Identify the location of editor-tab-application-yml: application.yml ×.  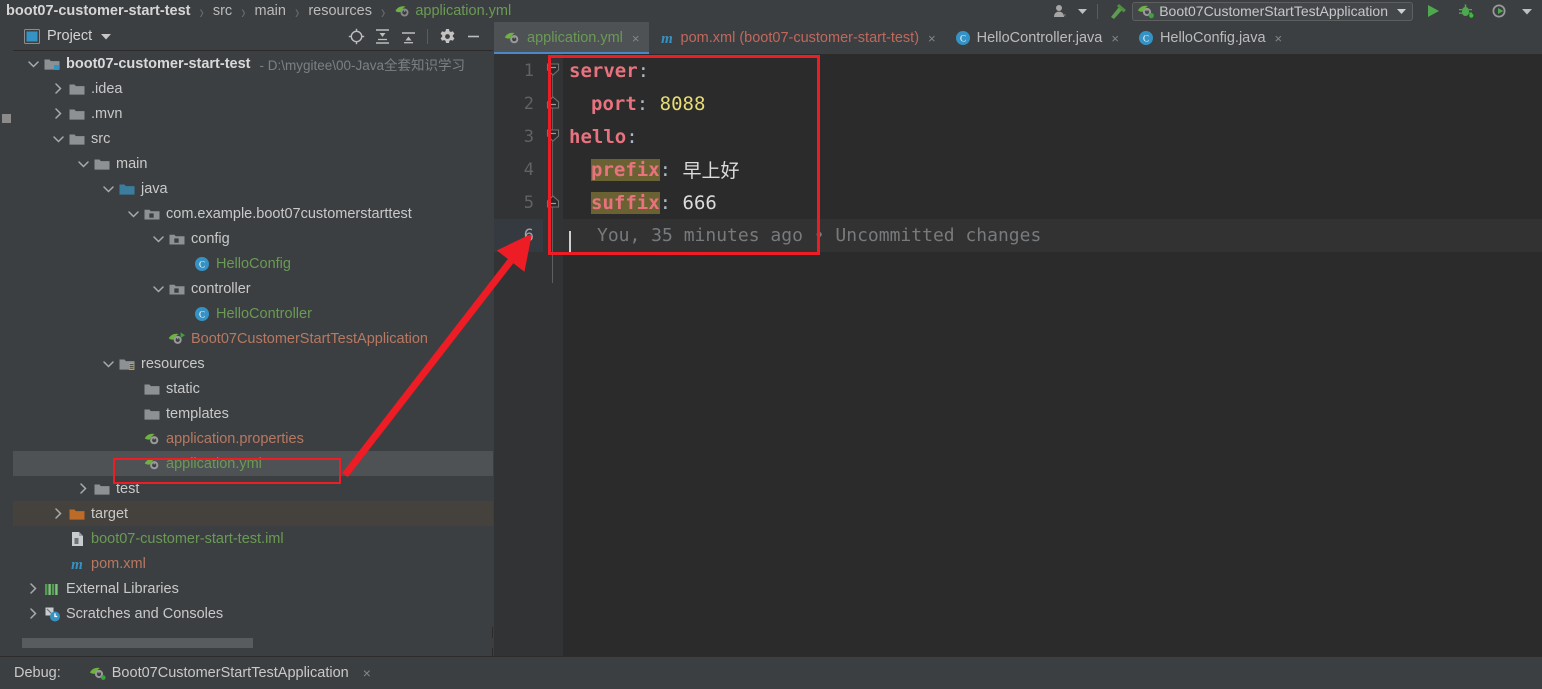
(571, 38).